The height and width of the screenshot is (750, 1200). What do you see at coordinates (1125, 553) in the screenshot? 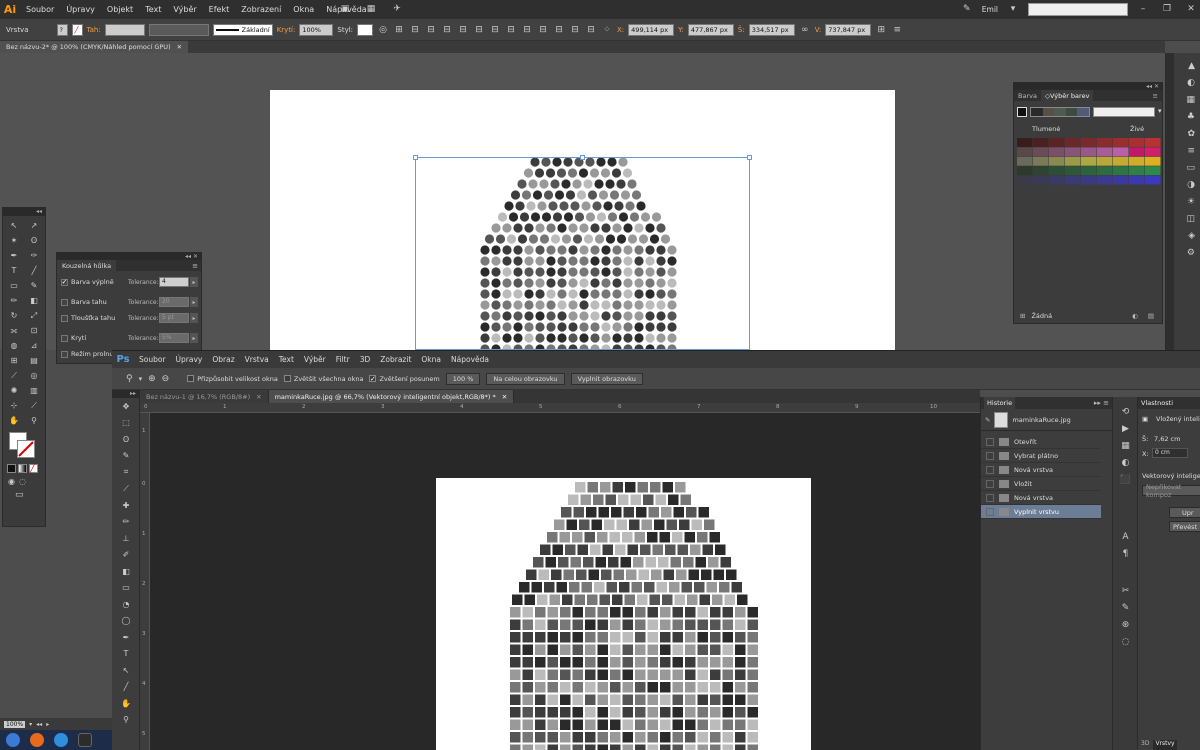
I see `paragraph-icon: ¶` at bounding box center [1125, 553].